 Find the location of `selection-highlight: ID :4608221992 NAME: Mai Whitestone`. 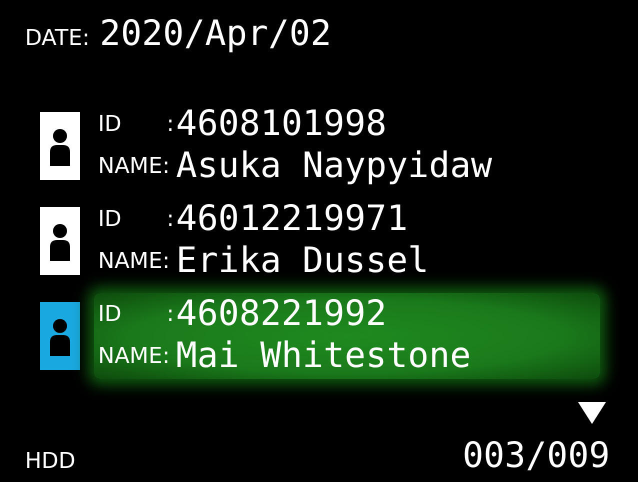

selection-highlight: ID :4608221992 NAME: Mai Whitestone is located at coordinates (347, 336).